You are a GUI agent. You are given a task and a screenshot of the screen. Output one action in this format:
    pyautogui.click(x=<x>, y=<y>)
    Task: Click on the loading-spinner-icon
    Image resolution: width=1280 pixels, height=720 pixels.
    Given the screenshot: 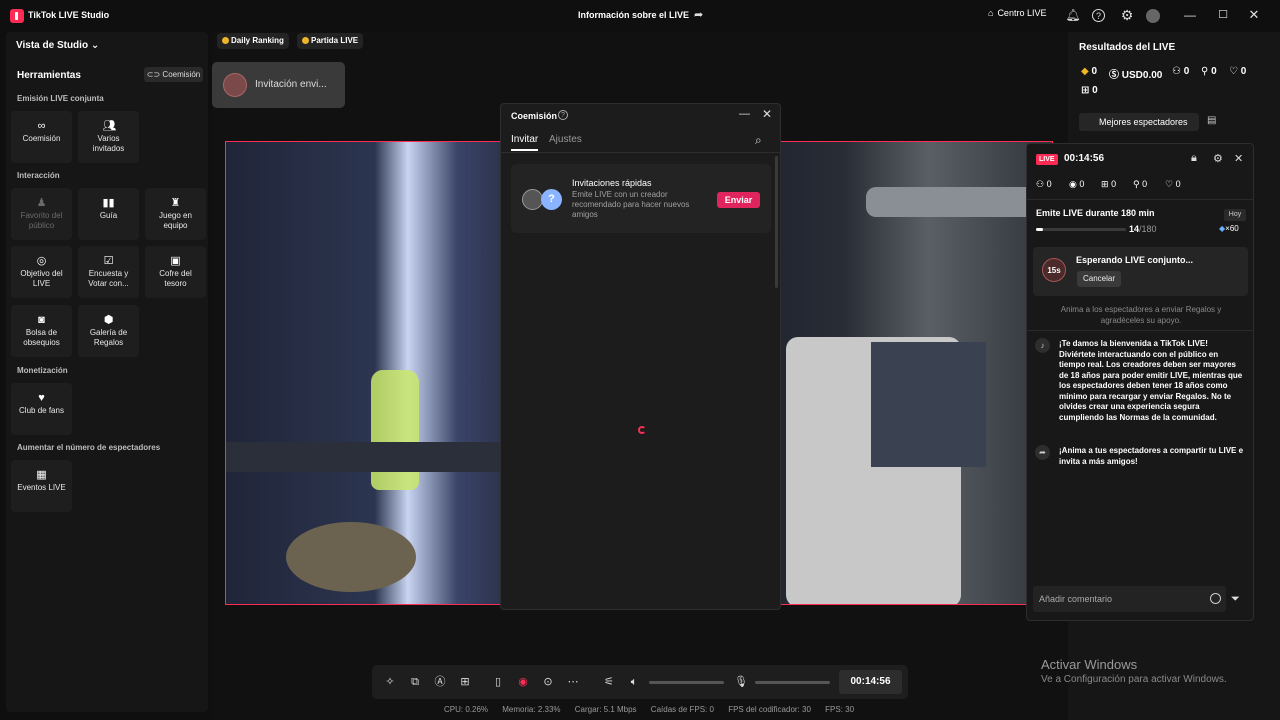 What is the action you would take?
    pyautogui.click(x=642, y=430)
    